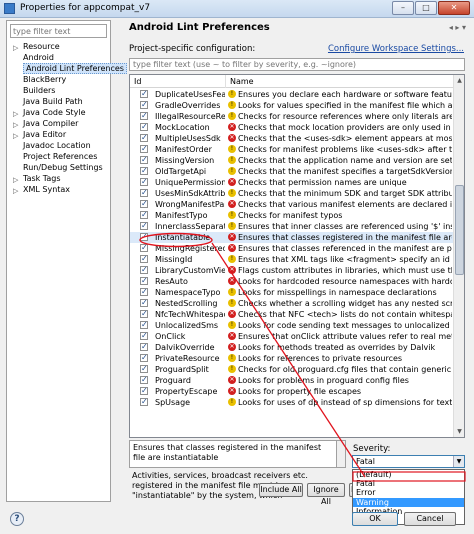 This screenshot has width=474, height=534. Describe the element at coordinates (17, 519) in the screenshot. I see `help-icon: ?` at that location.